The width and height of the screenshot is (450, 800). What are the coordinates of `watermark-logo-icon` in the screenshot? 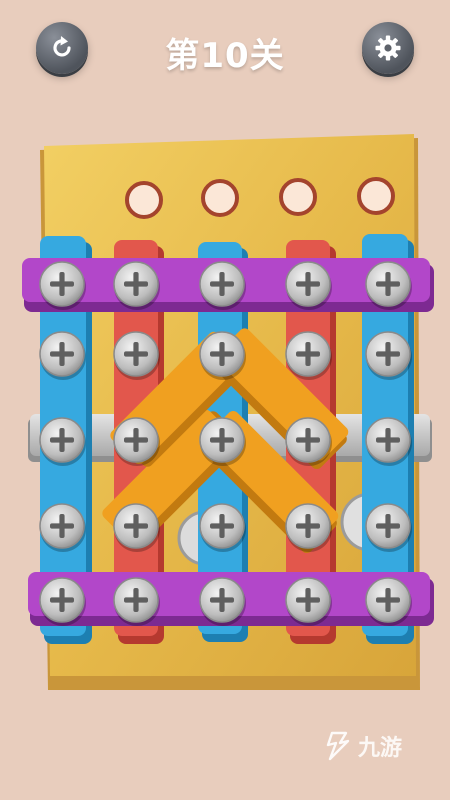 It's located at (338, 746).